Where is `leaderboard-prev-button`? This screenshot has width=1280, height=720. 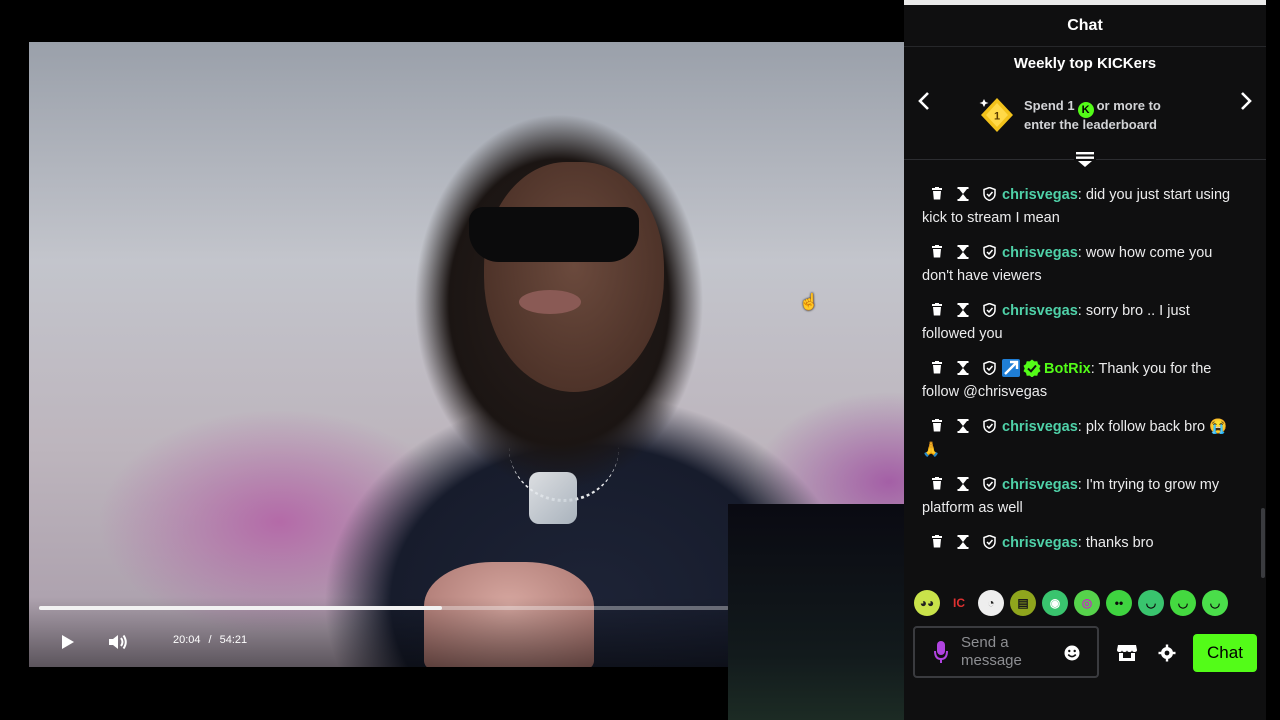 leaderboard-prev-button is located at coordinates (925, 101).